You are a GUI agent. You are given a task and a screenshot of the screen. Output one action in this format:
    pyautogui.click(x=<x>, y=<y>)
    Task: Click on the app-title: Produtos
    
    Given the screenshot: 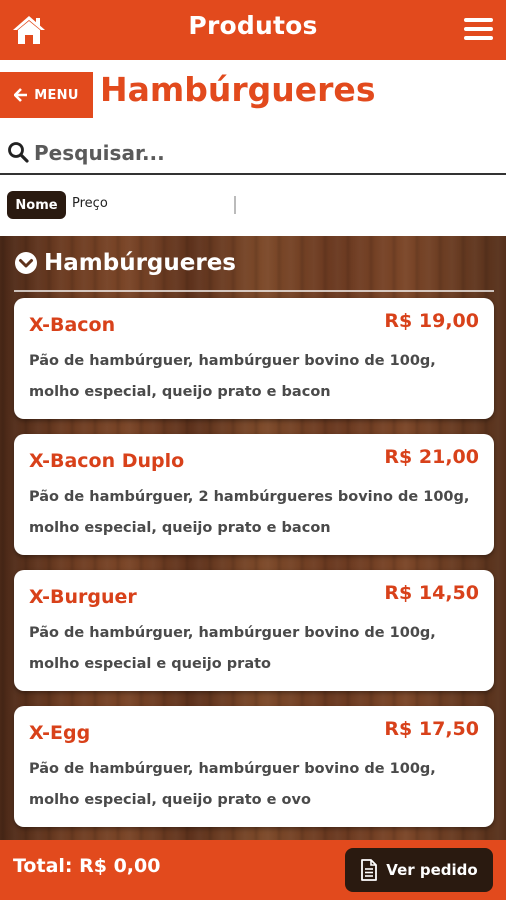 What is the action you would take?
    pyautogui.click(x=253, y=25)
    